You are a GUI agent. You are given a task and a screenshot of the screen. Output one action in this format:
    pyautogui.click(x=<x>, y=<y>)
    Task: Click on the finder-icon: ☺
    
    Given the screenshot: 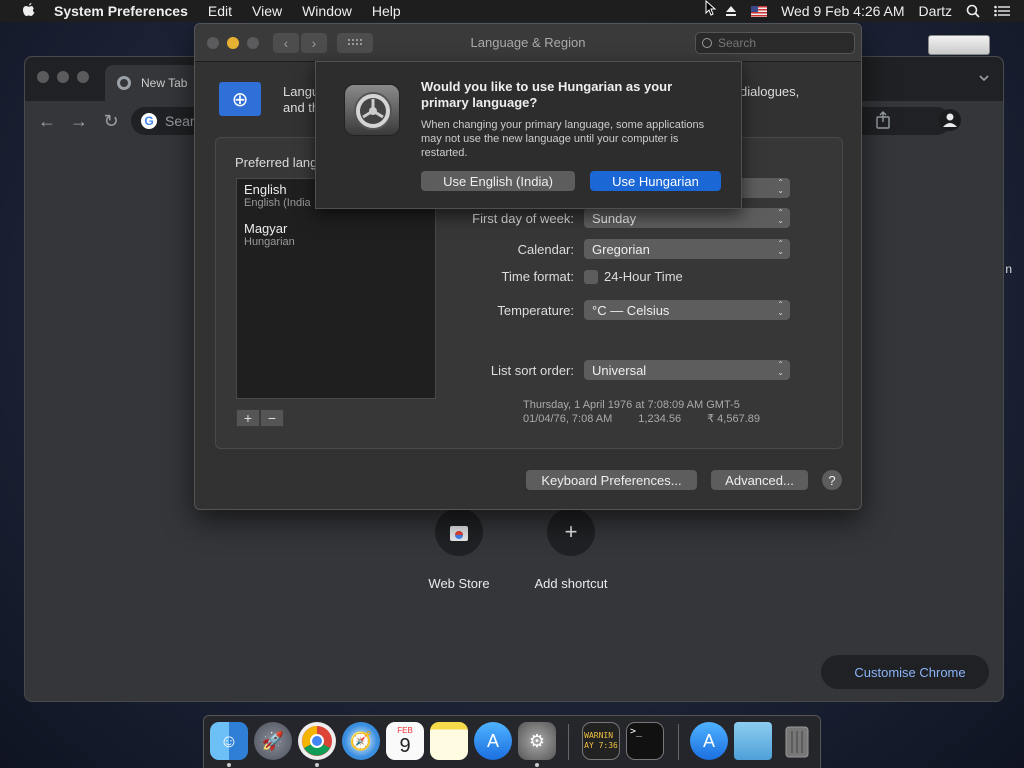 What is the action you would take?
    pyautogui.click(x=229, y=741)
    